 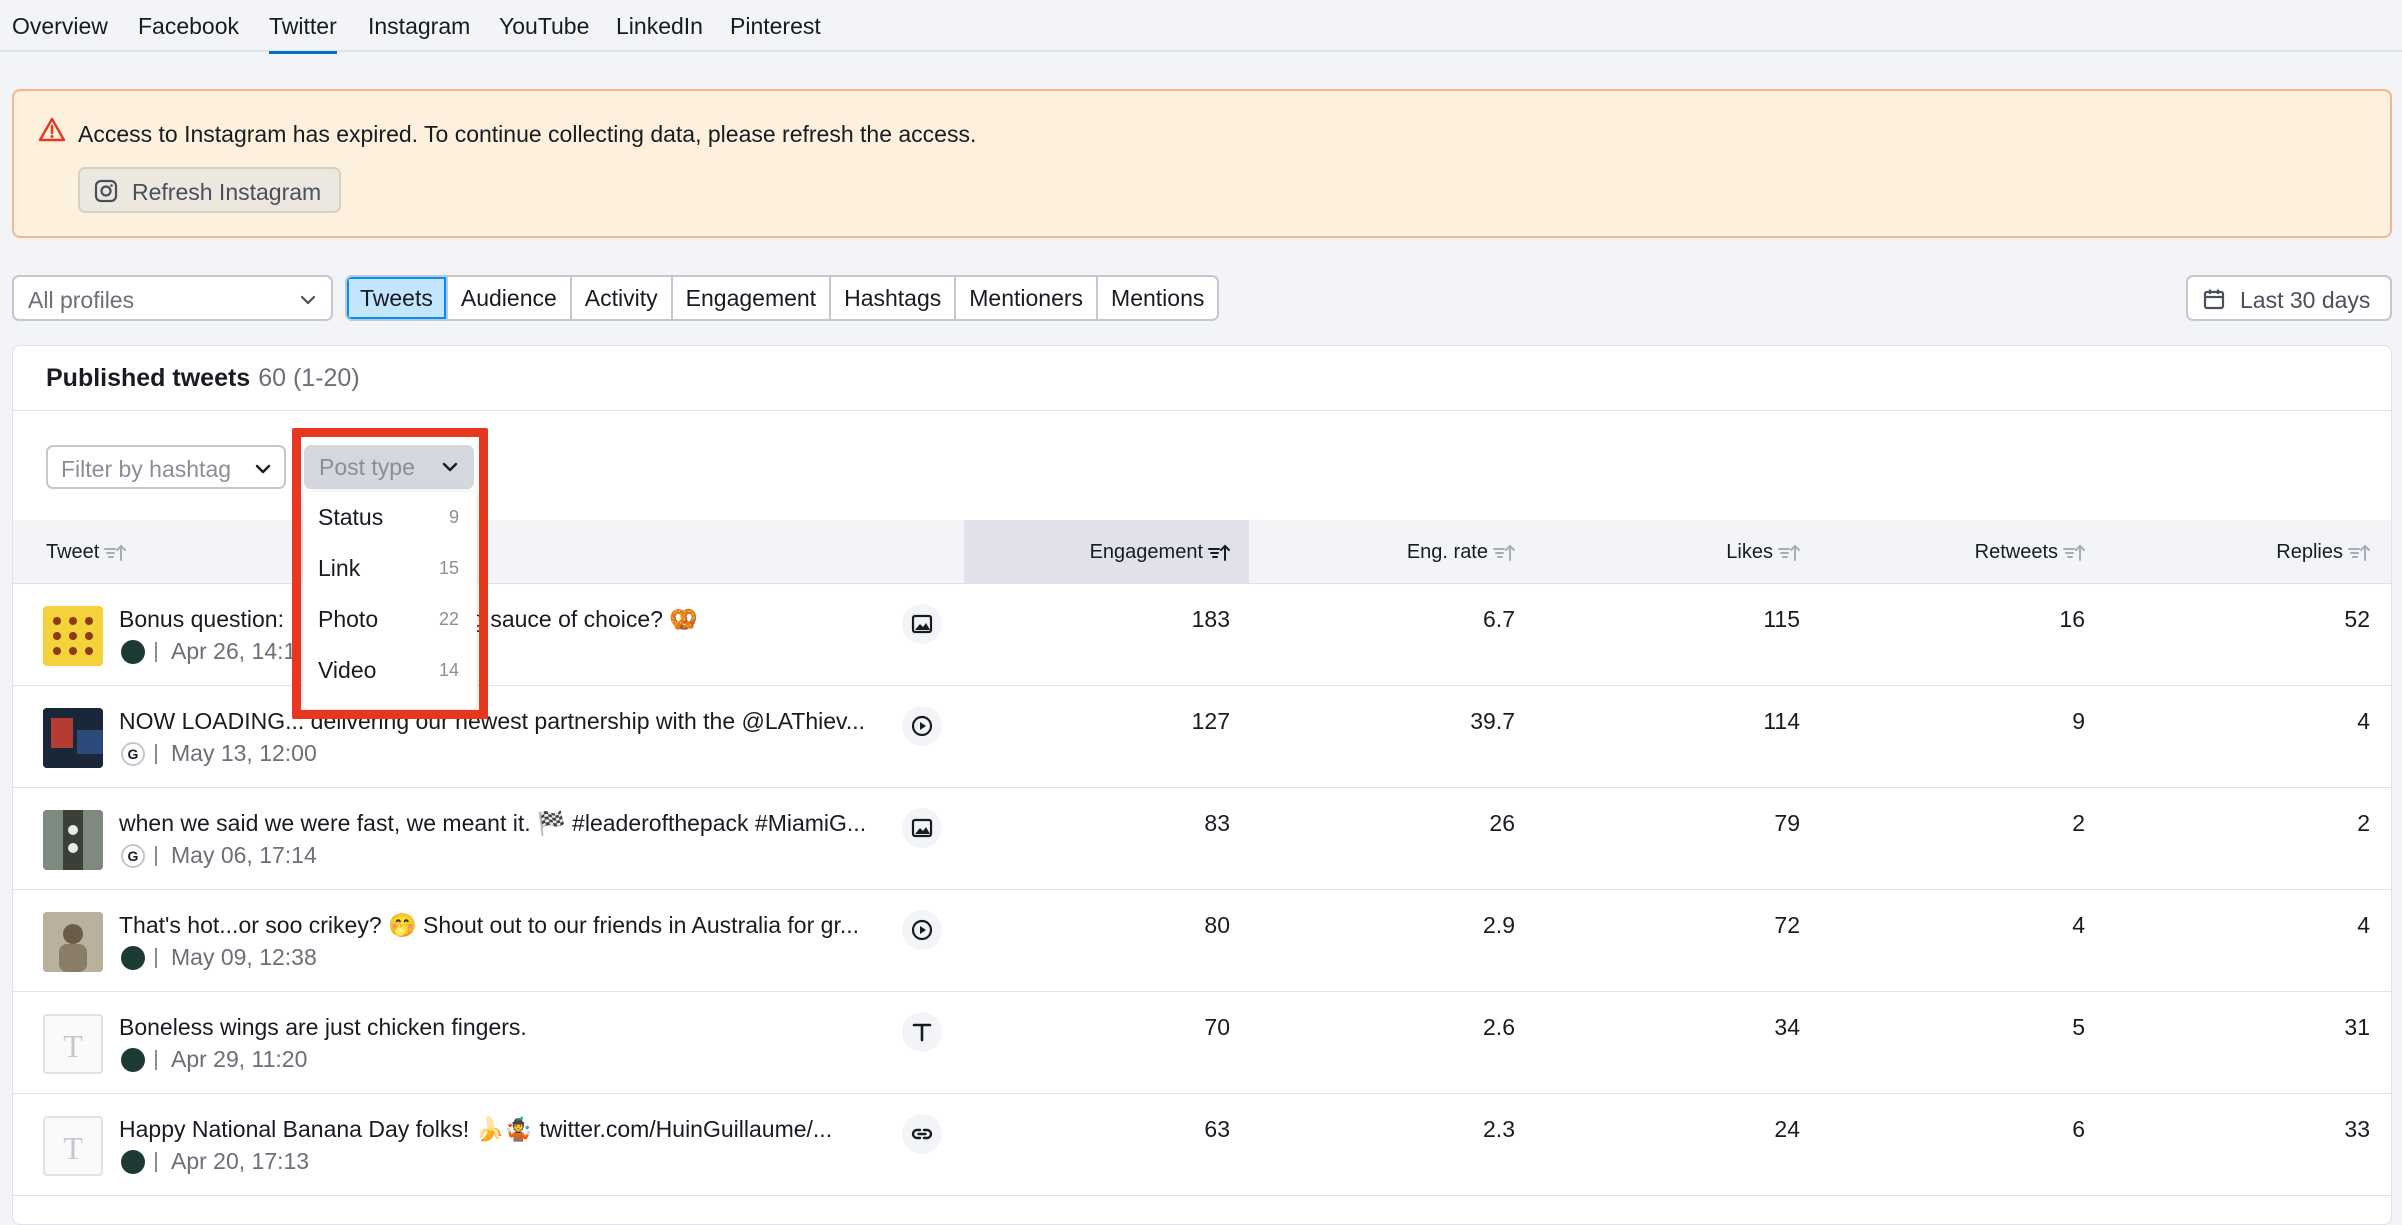 What do you see at coordinates (1391, 552) in the screenshot?
I see `column-eng-rate: Eng. rate` at bounding box center [1391, 552].